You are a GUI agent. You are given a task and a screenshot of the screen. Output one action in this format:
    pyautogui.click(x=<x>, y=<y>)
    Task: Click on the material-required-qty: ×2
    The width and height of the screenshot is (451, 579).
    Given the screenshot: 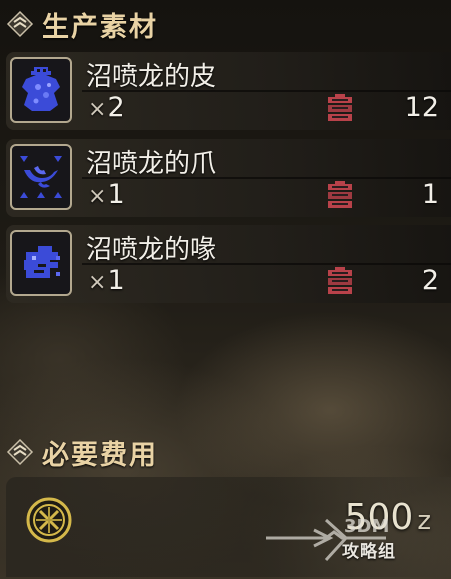 What is the action you would take?
    pyautogui.click(x=106, y=107)
    